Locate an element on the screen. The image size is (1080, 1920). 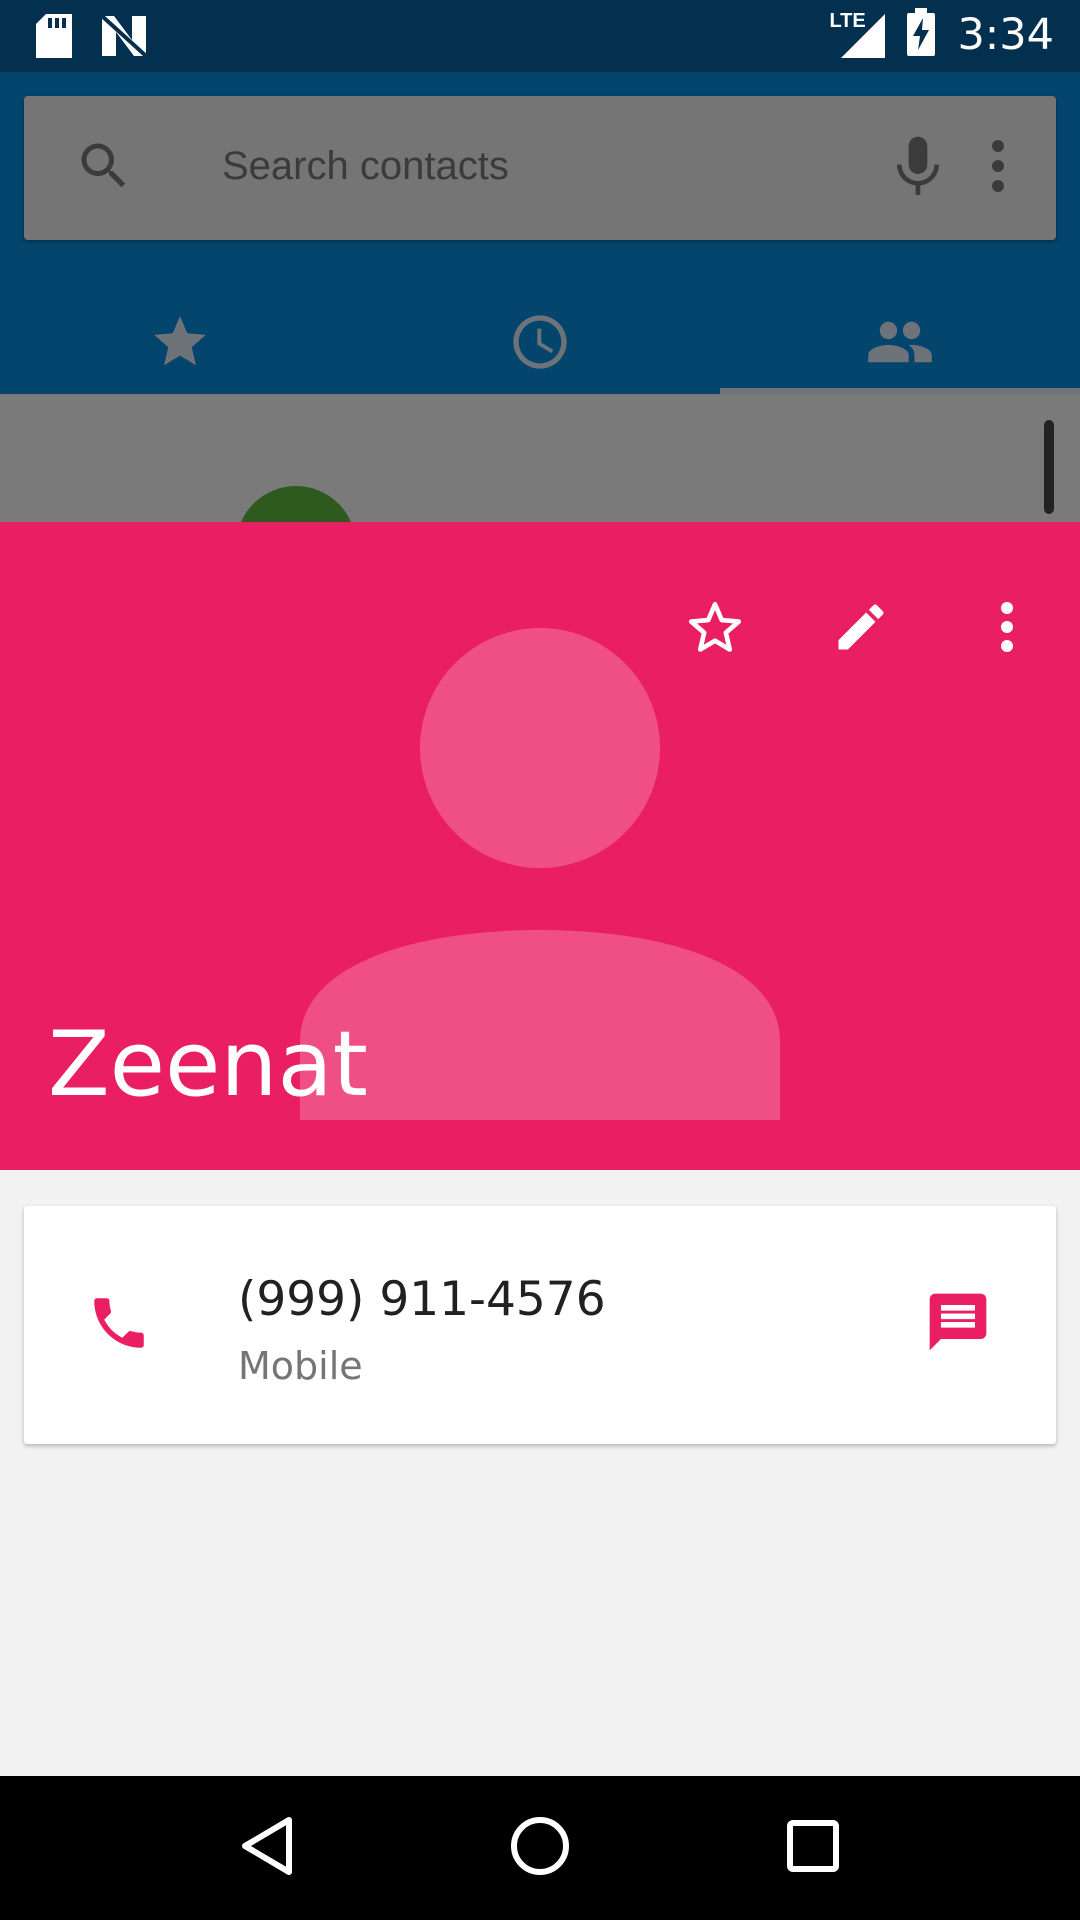
battery-charging-icon is located at coordinates (921, 34).